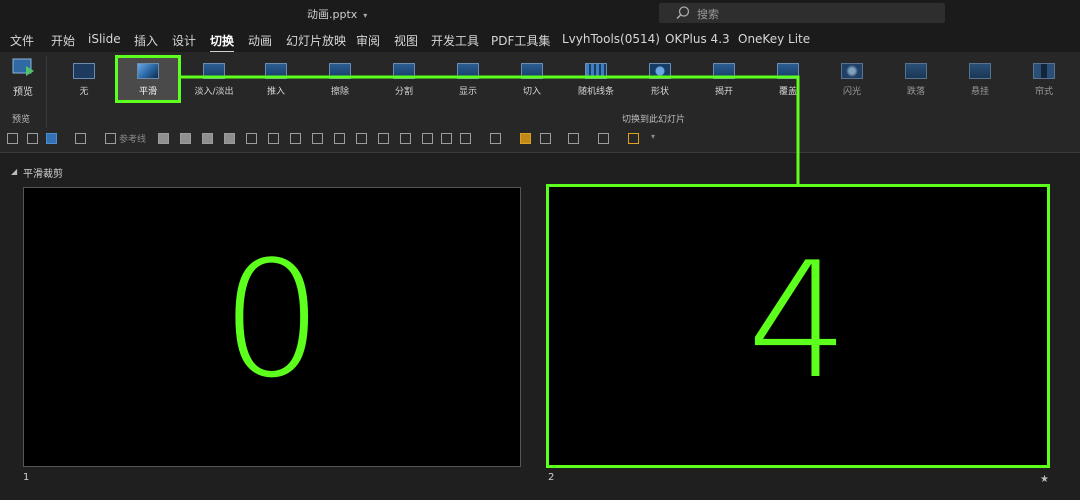  Describe the element at coordinates (368, 40) in the screenshot. I see `tab-review: 审阅` at that location.